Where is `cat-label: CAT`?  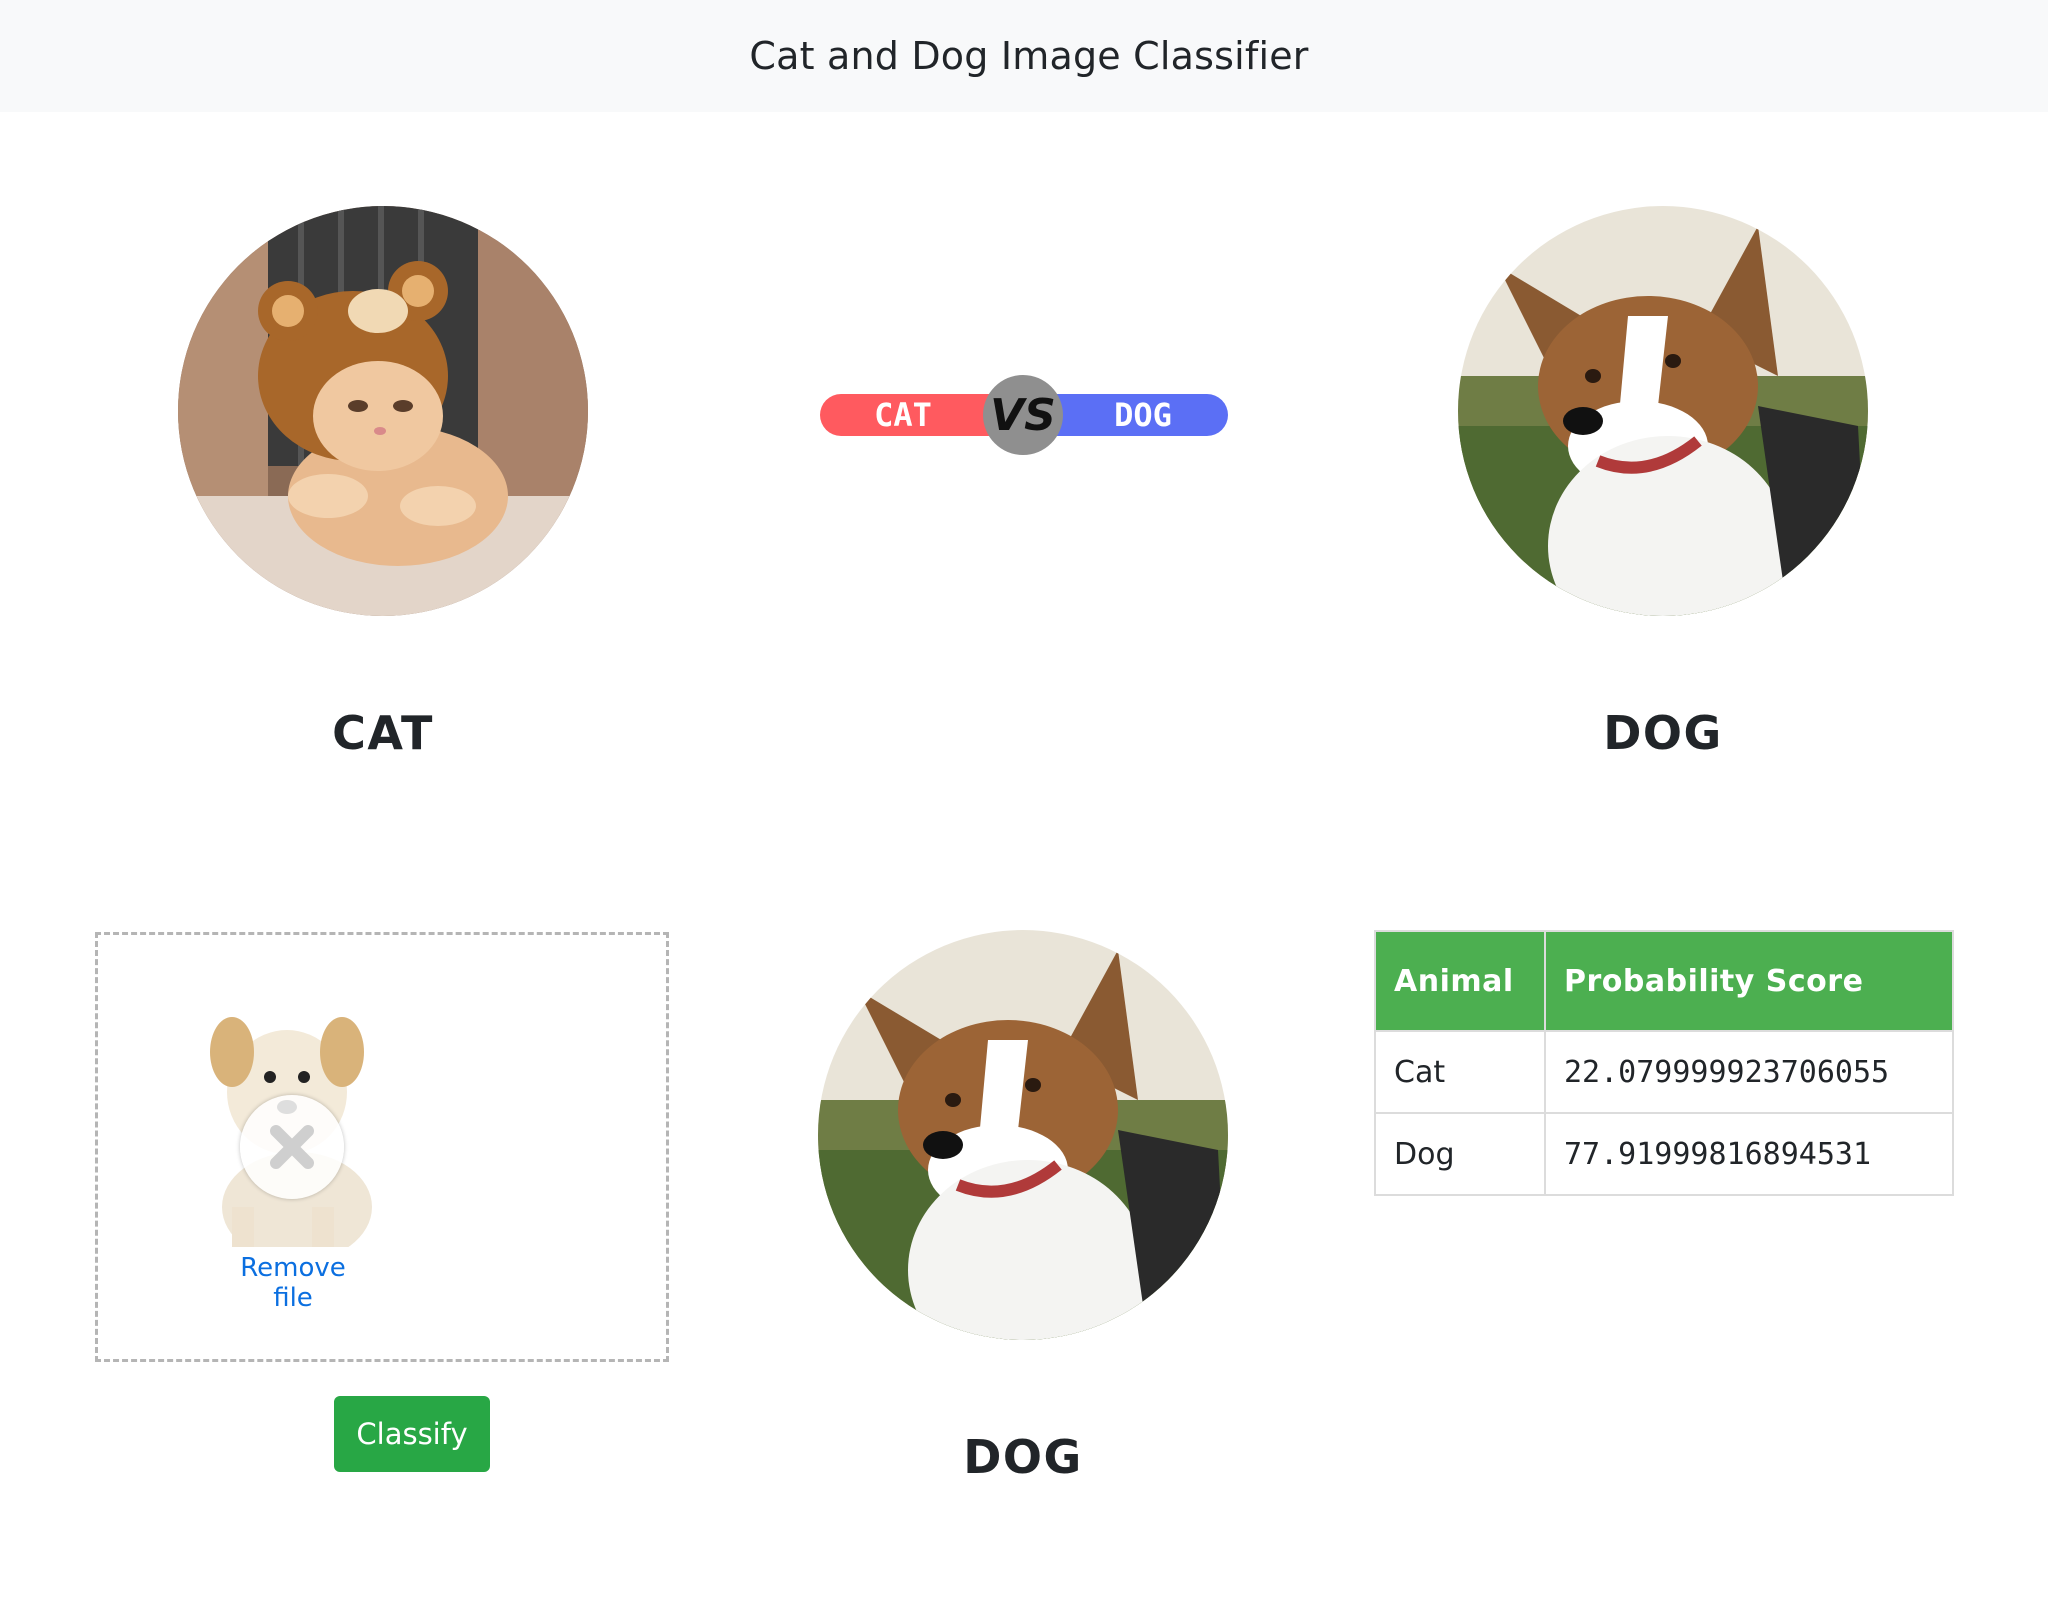
cat-label: CAT is located at coordinates (383, 733).